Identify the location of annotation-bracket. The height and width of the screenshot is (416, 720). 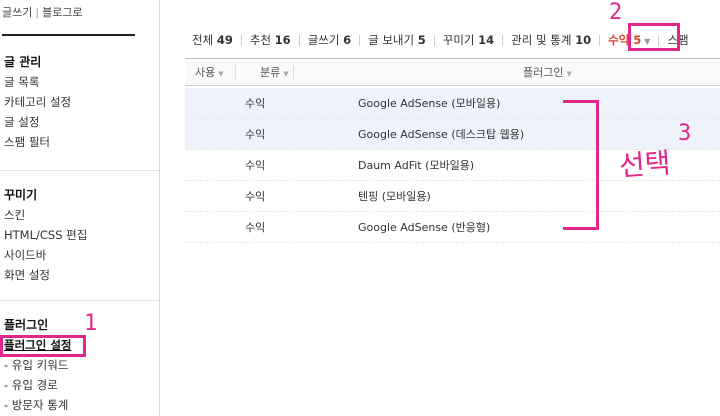
(581, 165).